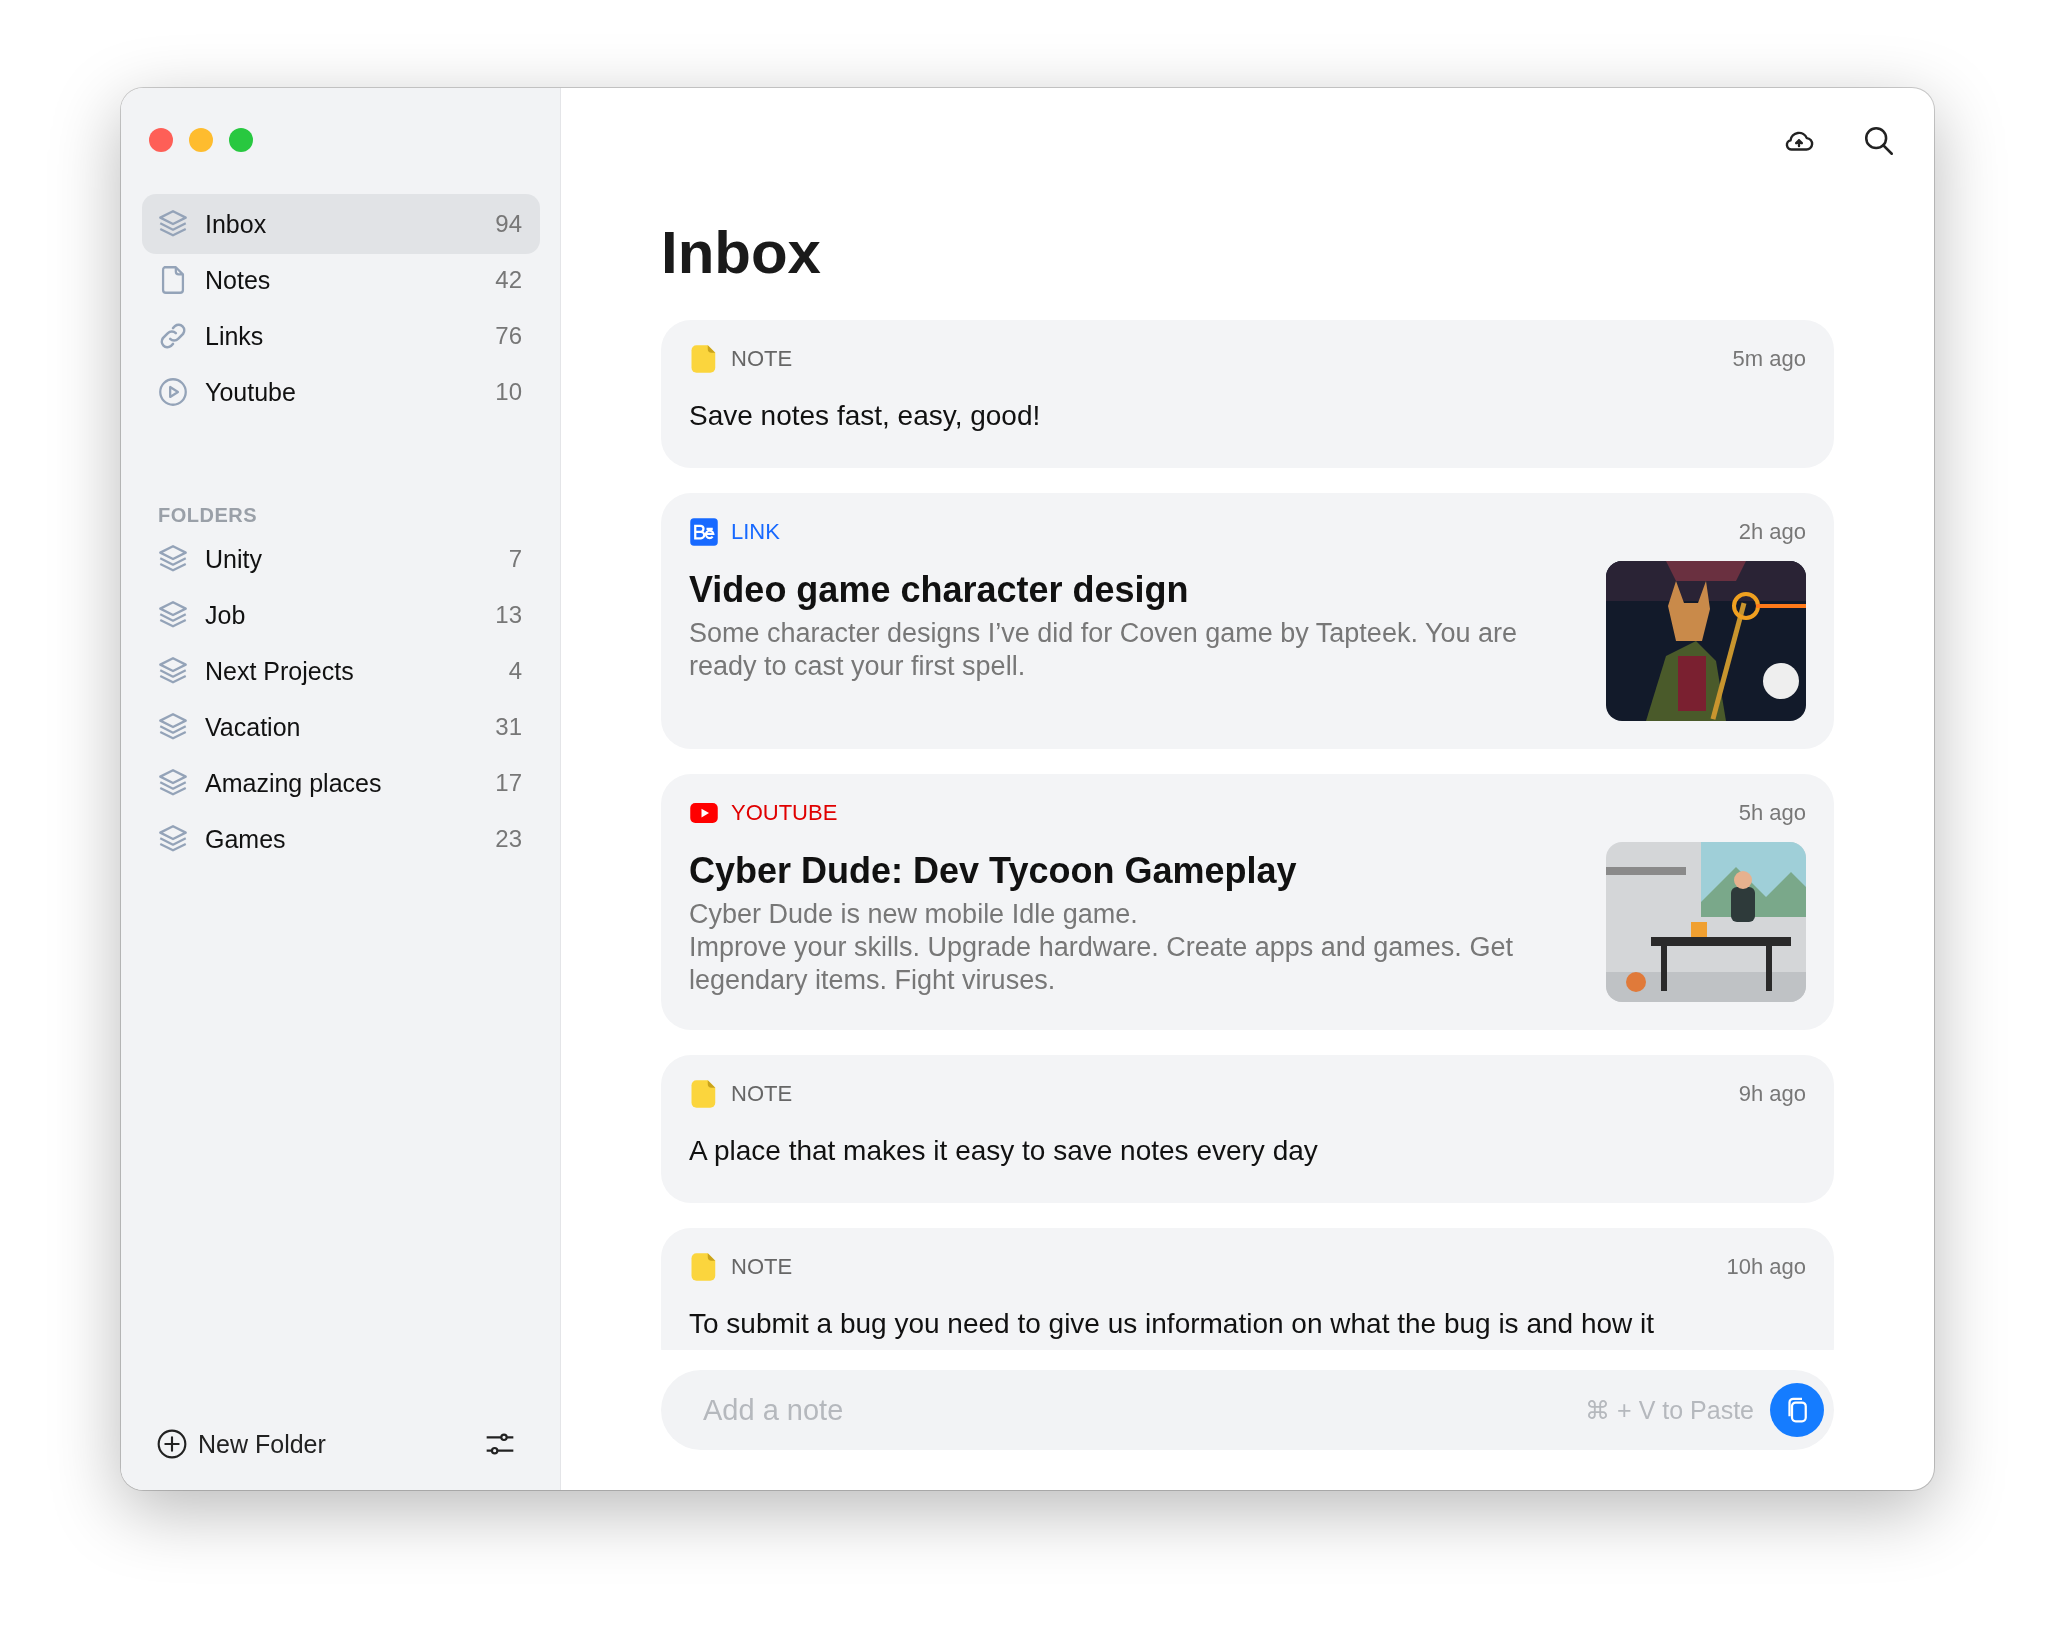  I want to click on search-icon, so click(1879, 141).